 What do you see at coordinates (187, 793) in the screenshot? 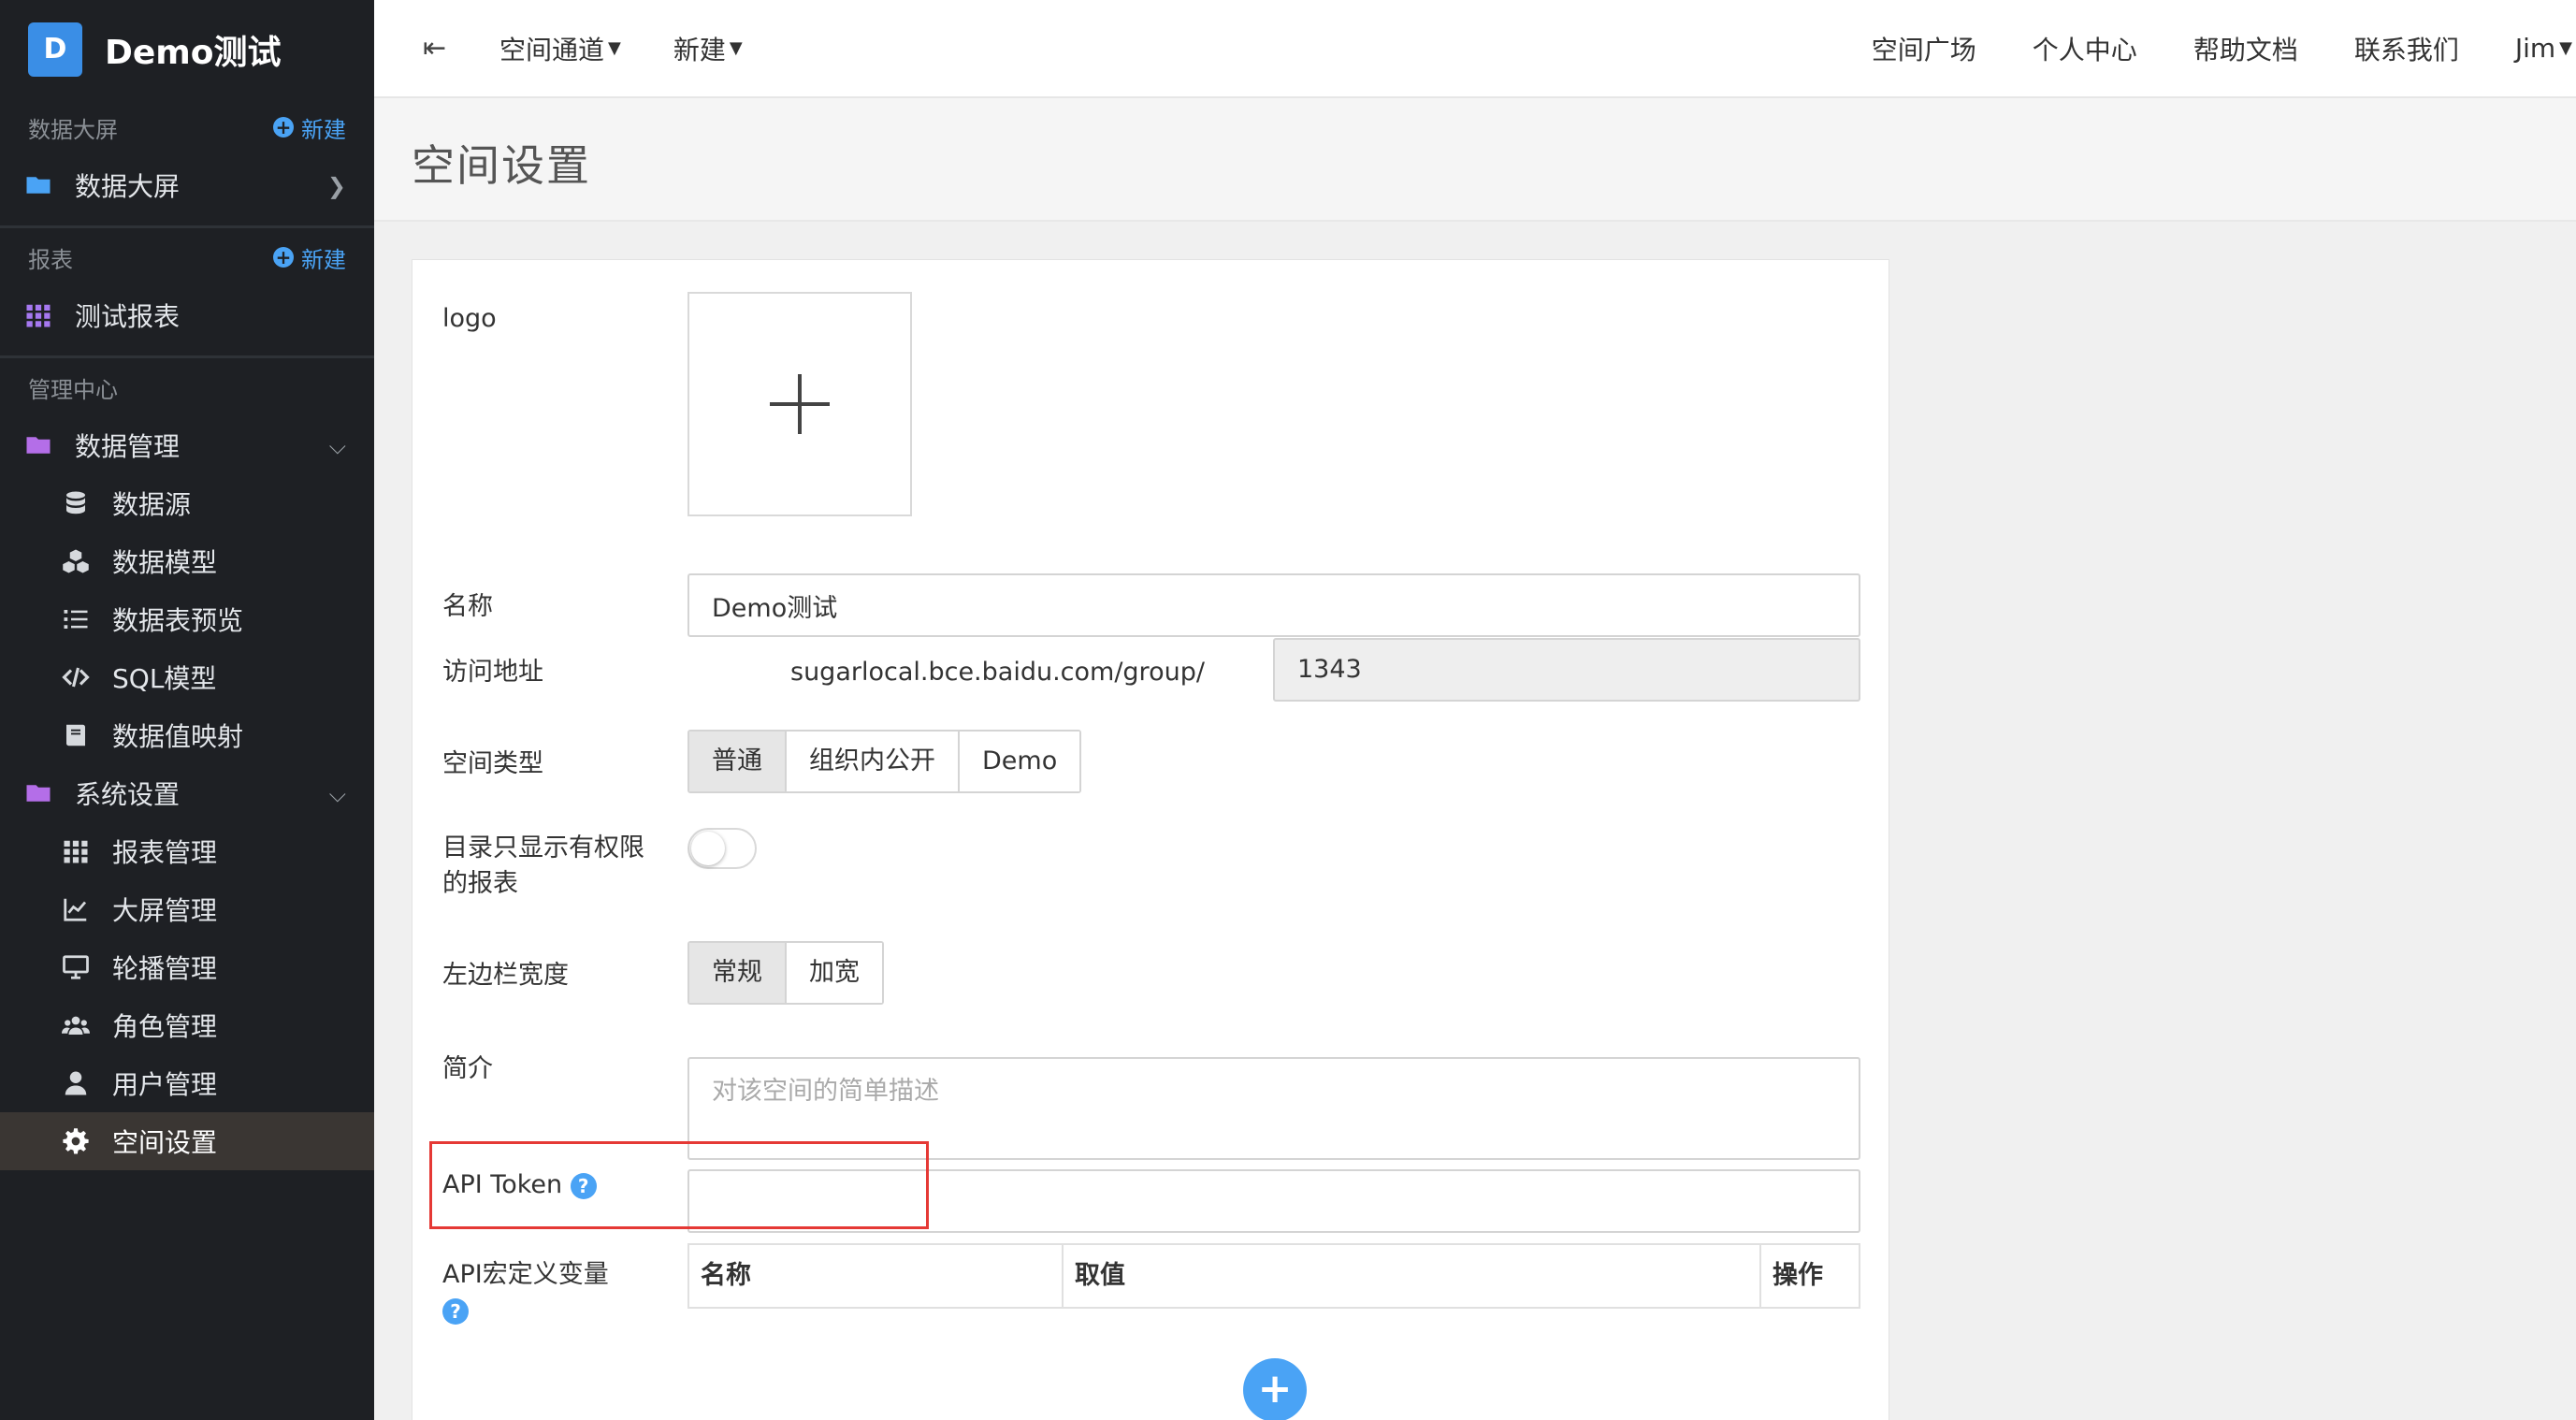
I see `sidebar-item-system-settings: 系统设置 ⌵` at bounding box center [187, 793].